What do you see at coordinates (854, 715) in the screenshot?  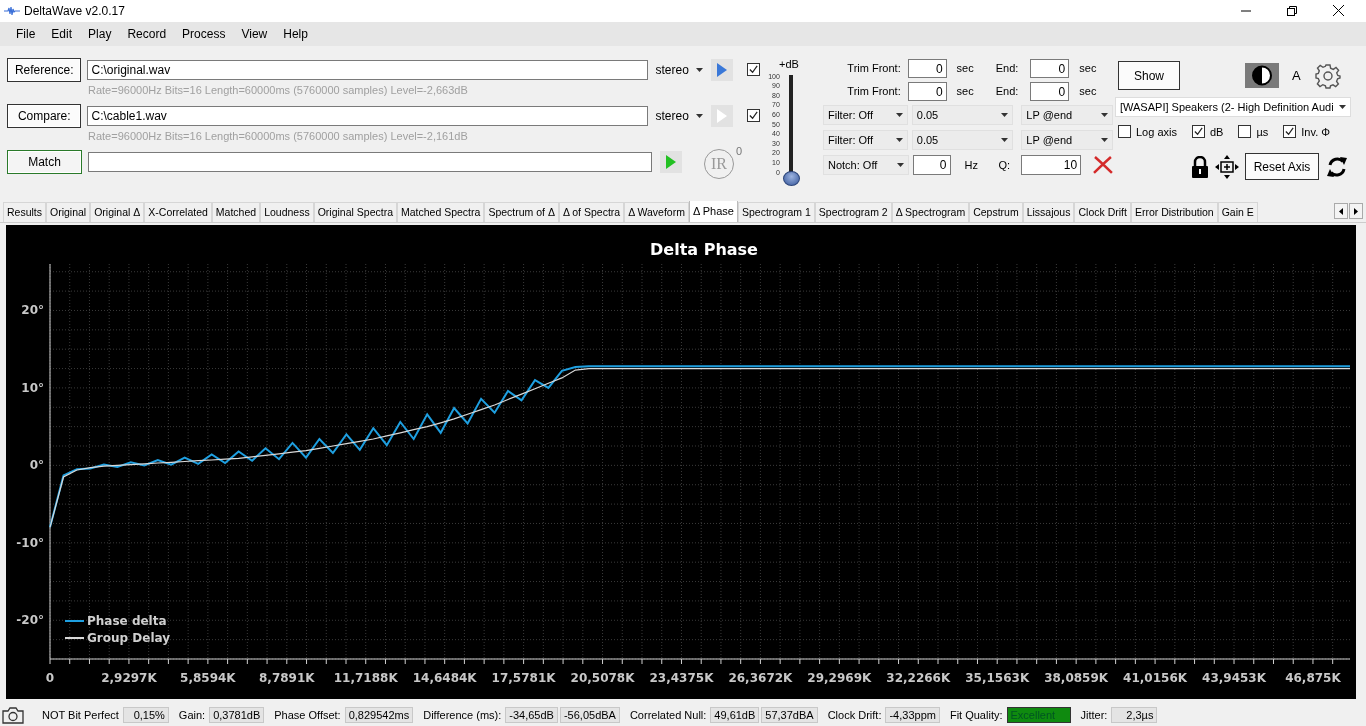 I see `status-label: Clock Drift:` at bounding box center [854, 715].